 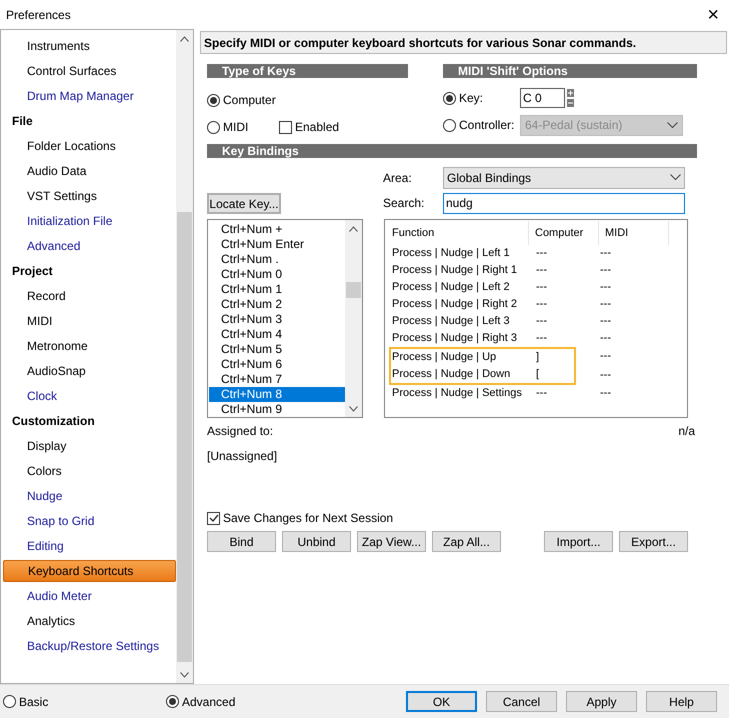 What do you see at coordinates (277, 319) in the screenshot?
I see `key-list-item: Ctrl+Num 3` at bounding box center [277, 319].